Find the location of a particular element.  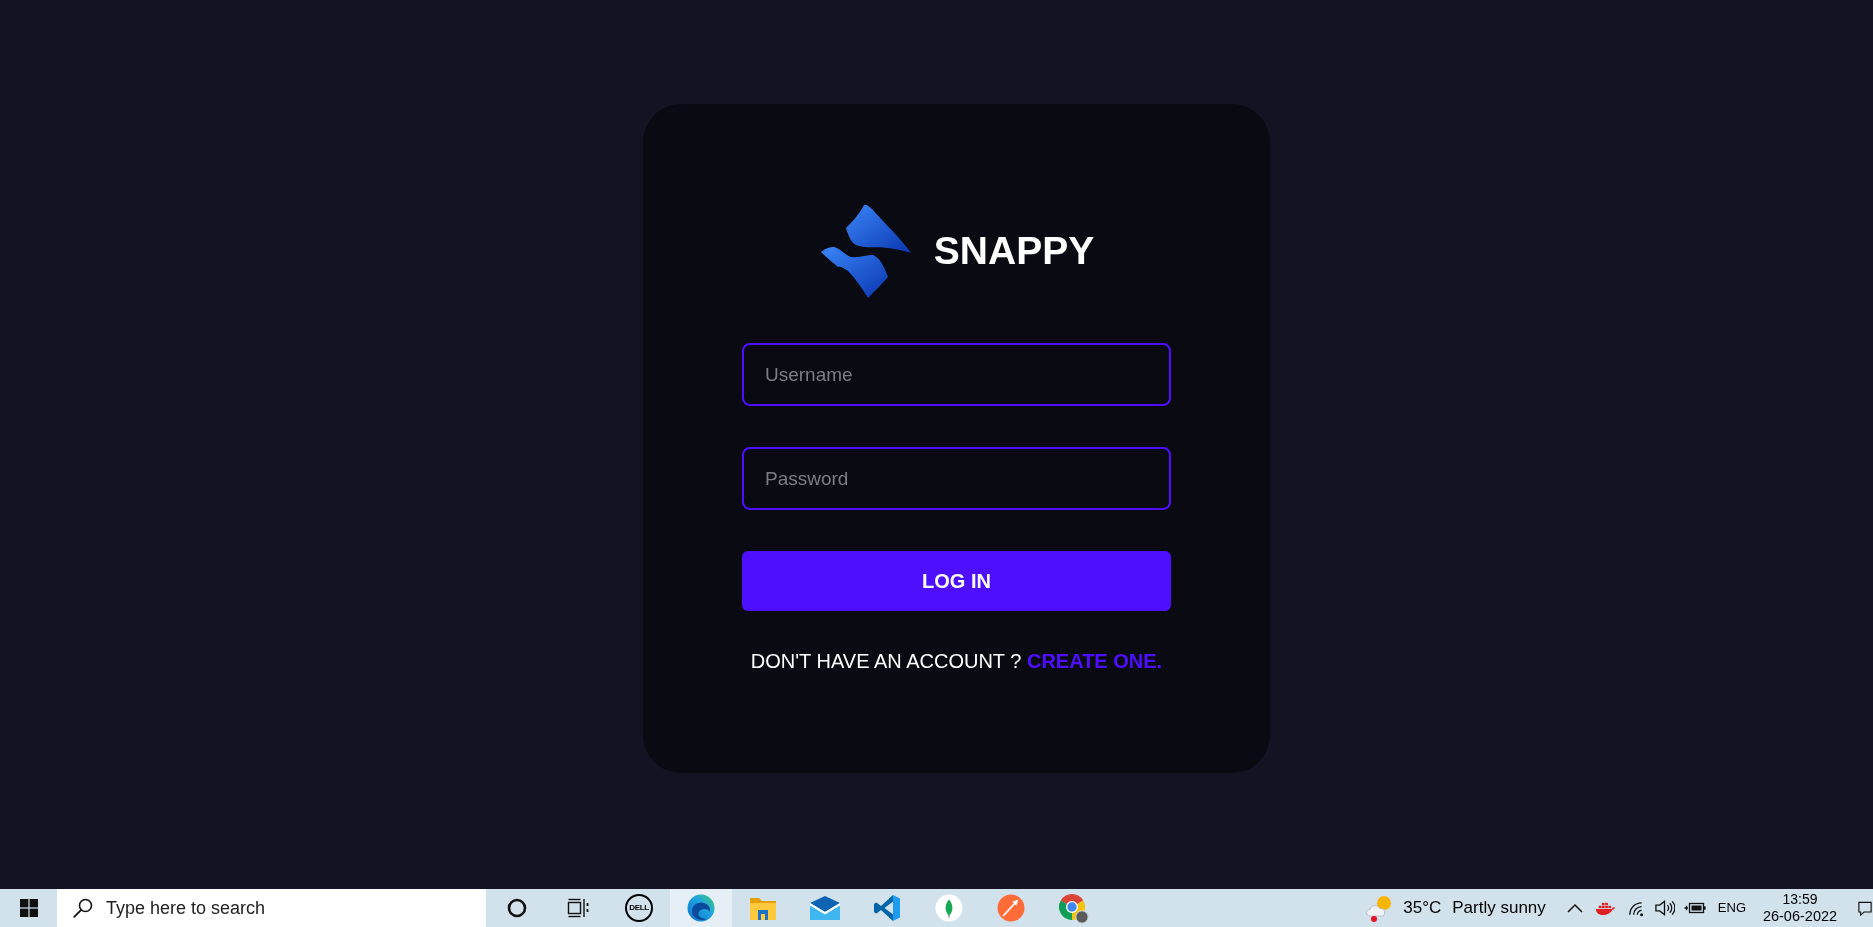

chevron-up-icon is located at coordinates (1574, 908).